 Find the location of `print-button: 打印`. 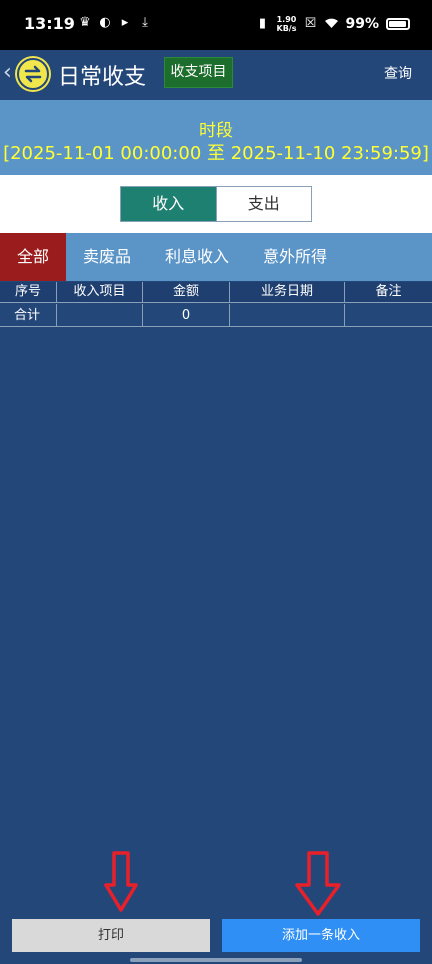

print-button: 打印 is located at coordinates (111, 935).